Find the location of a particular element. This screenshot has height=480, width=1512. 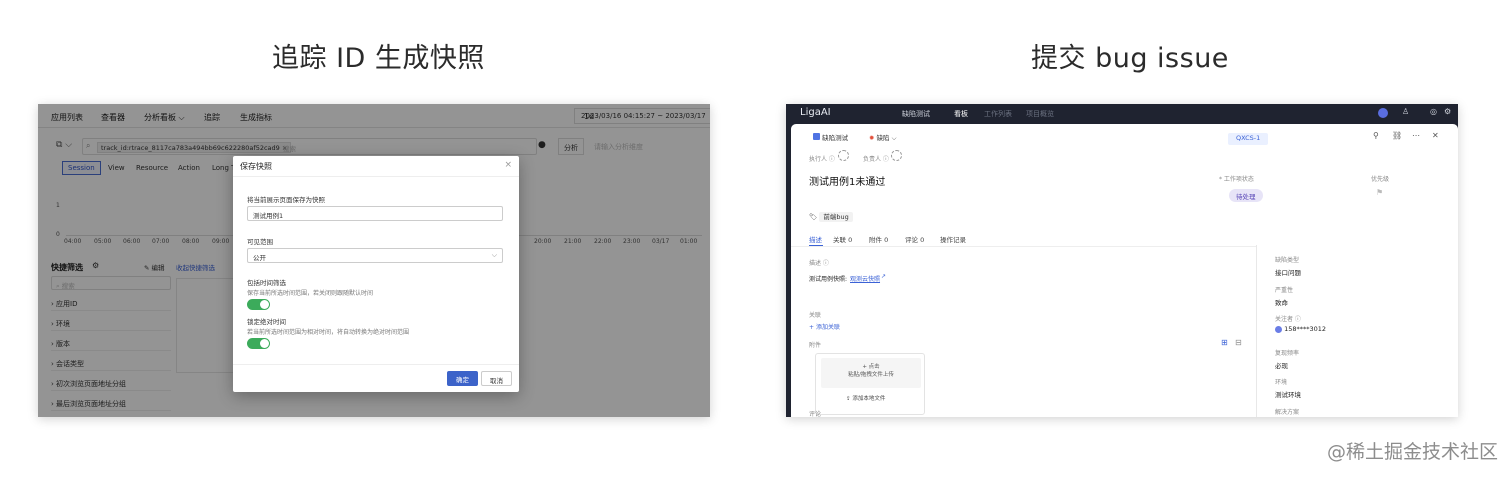

drop-zone: + 点击 粘贴/拖拽文件上传 is located at coordinates (871, 373).